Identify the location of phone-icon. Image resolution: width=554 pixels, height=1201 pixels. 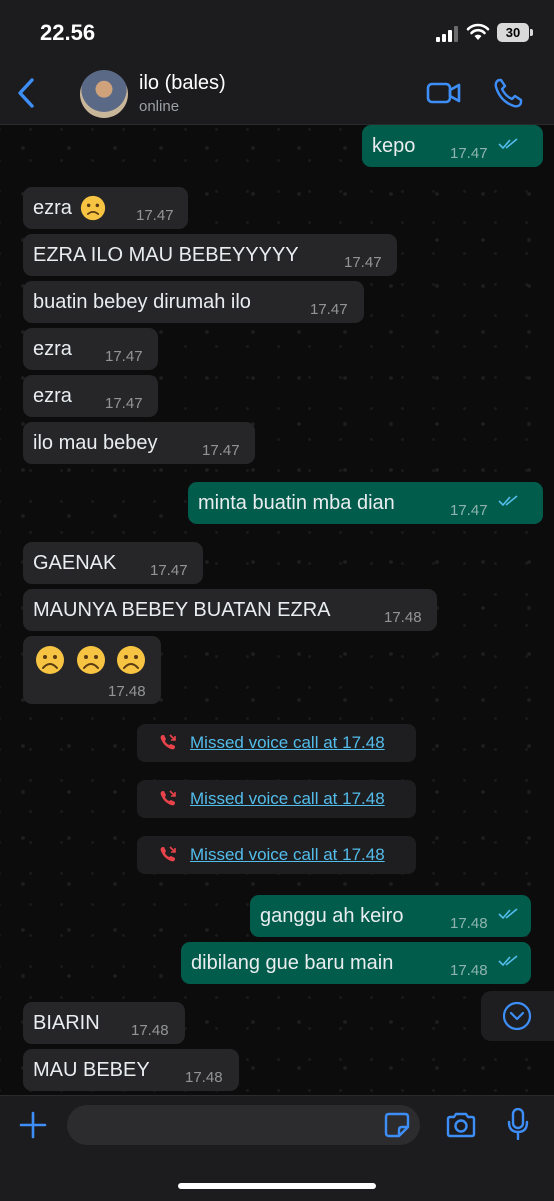
(508, 93).